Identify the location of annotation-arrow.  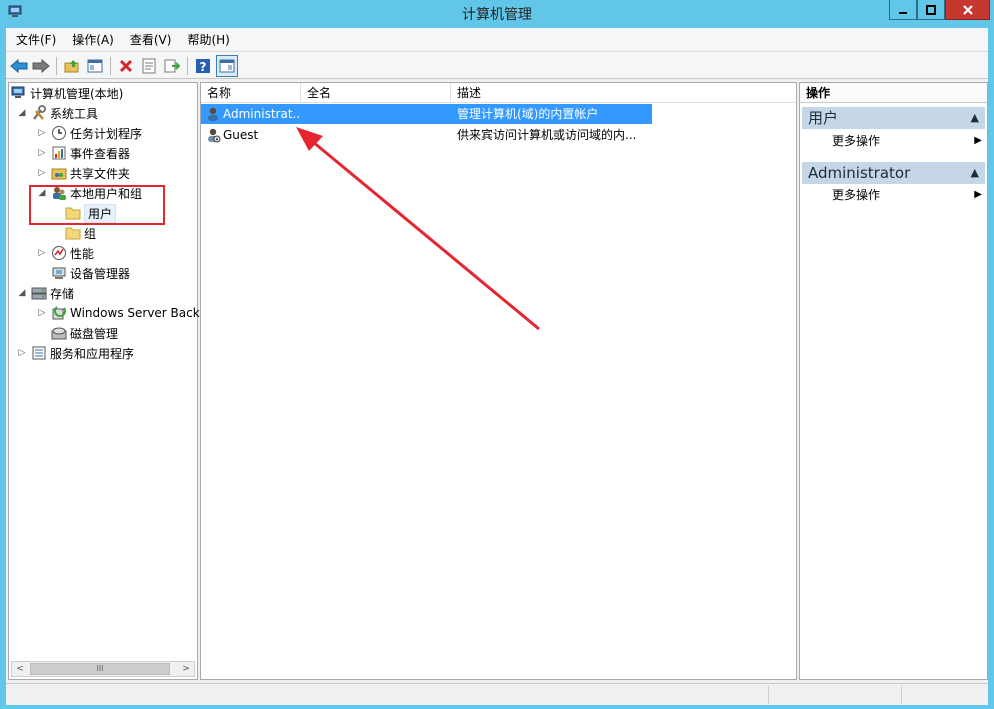
(418, 229).